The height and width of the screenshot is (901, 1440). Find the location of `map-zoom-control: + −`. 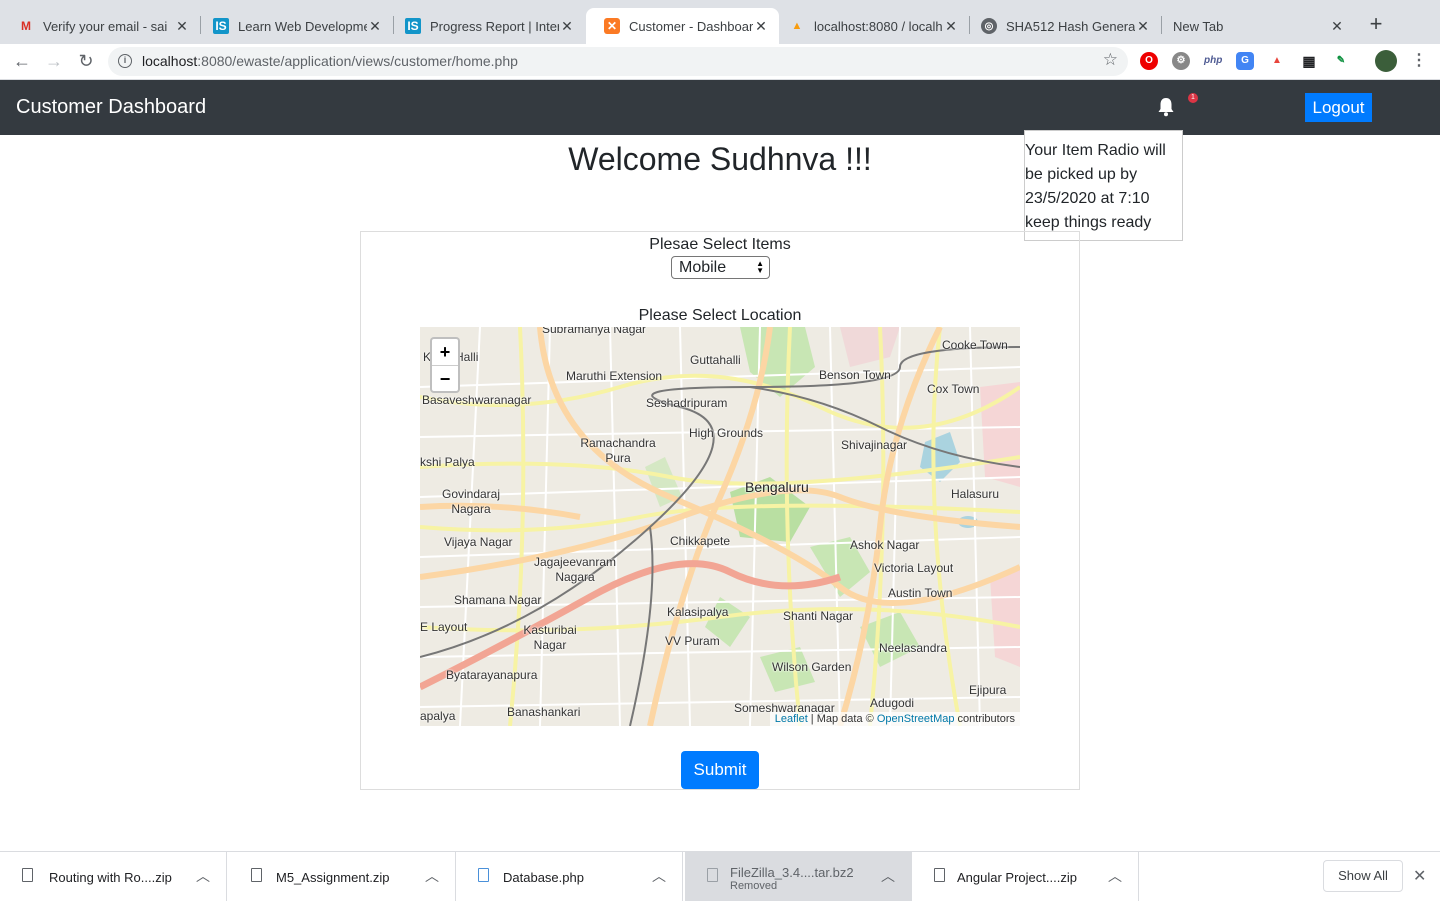

map-zoom-control: + − is located at coordinates (445, 365).